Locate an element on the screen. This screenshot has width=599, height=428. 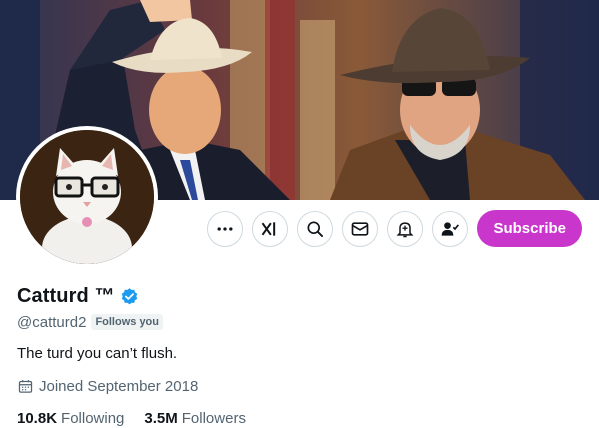
notifications-button is located at coordinates (405, 228).